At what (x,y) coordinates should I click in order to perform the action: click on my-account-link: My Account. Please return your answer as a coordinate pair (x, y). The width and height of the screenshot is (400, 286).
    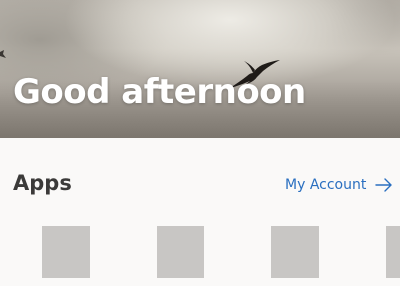
    Looking at the image, I should click on (339, 185).